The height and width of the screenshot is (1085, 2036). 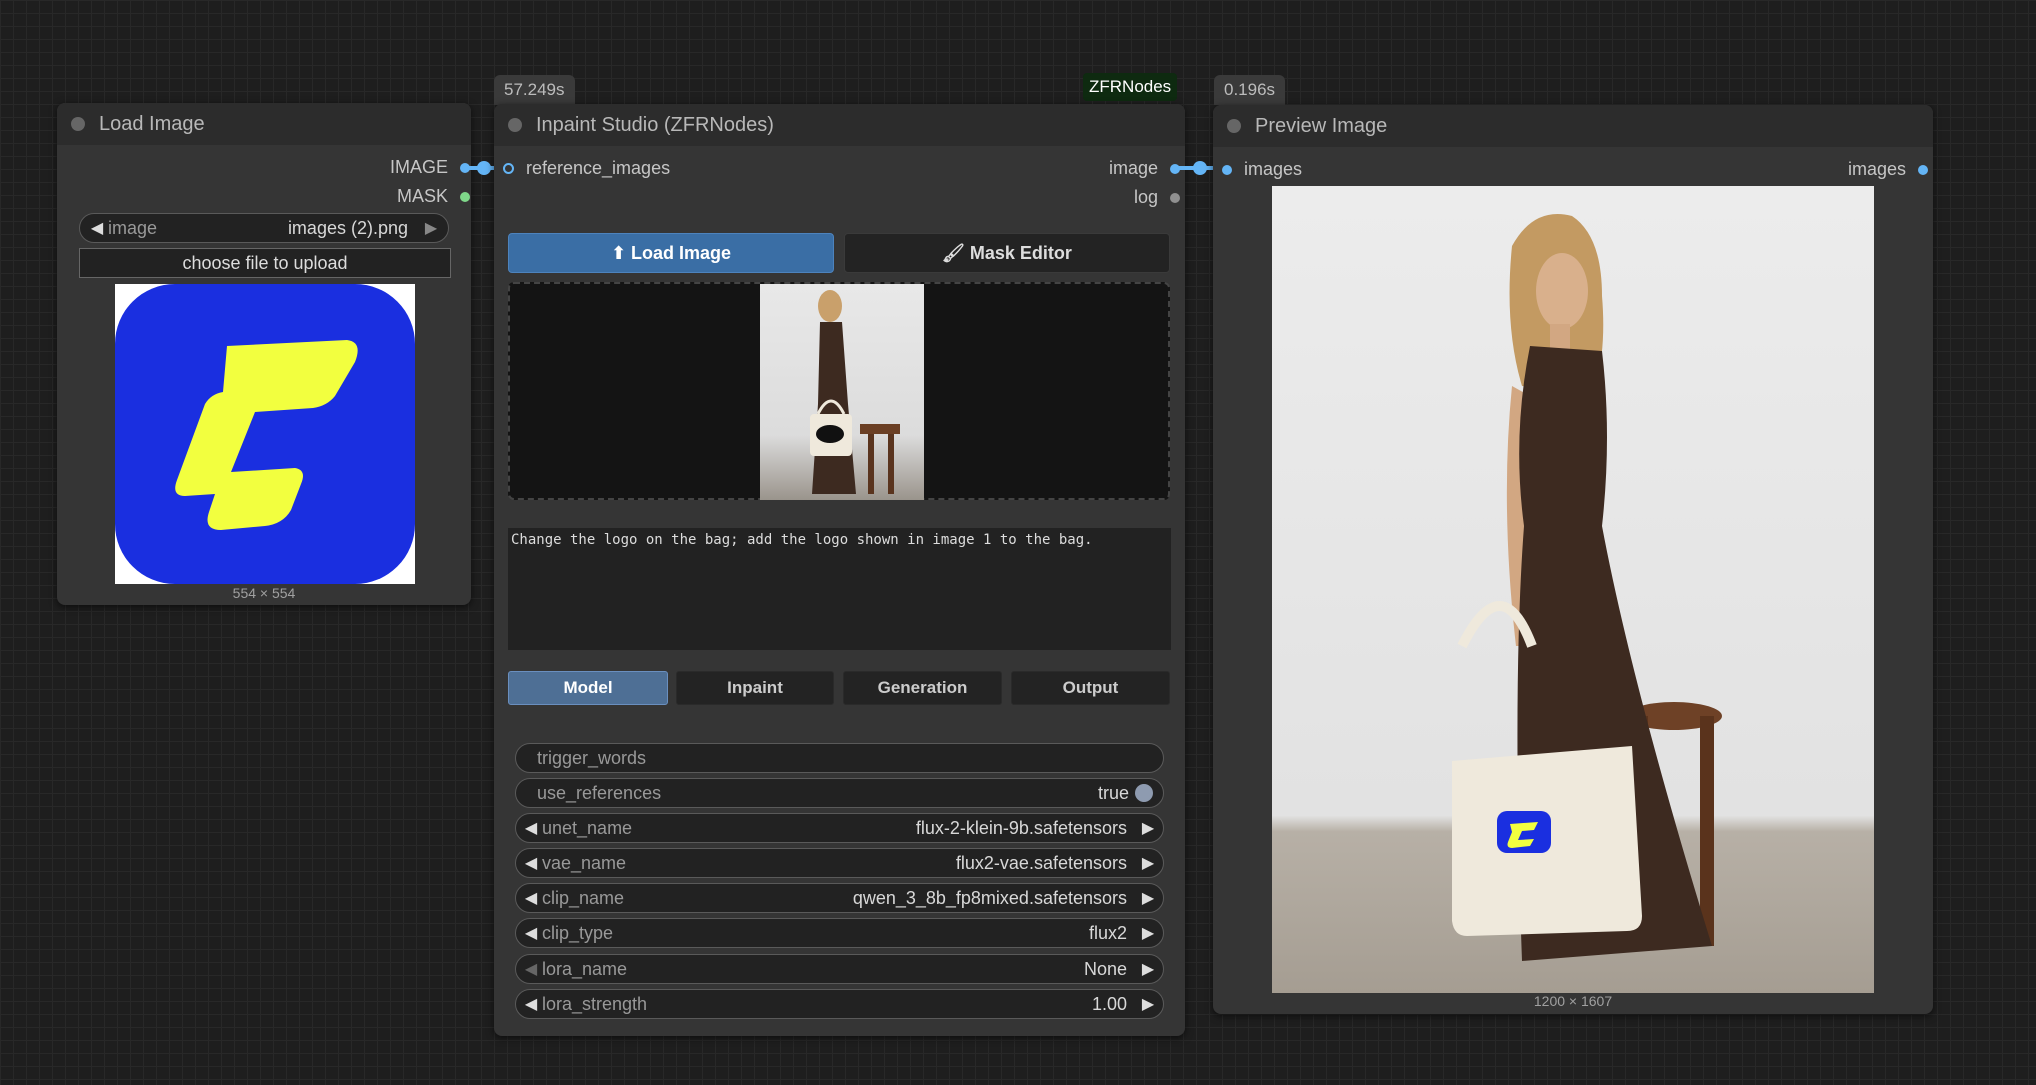 What do you see at coordinates (588, 688) in the screenshot?
I see `tab-model: Model` at bounding box center [588, 688].